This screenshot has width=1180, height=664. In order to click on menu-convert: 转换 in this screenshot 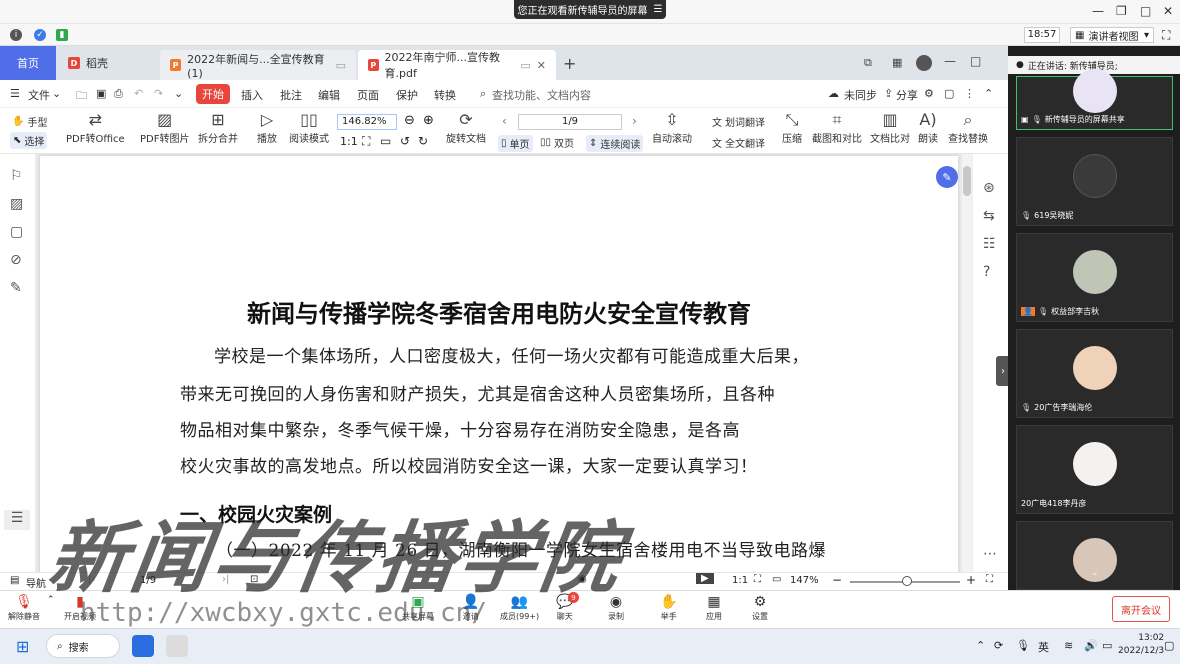, I will do `click(445, 95)`.